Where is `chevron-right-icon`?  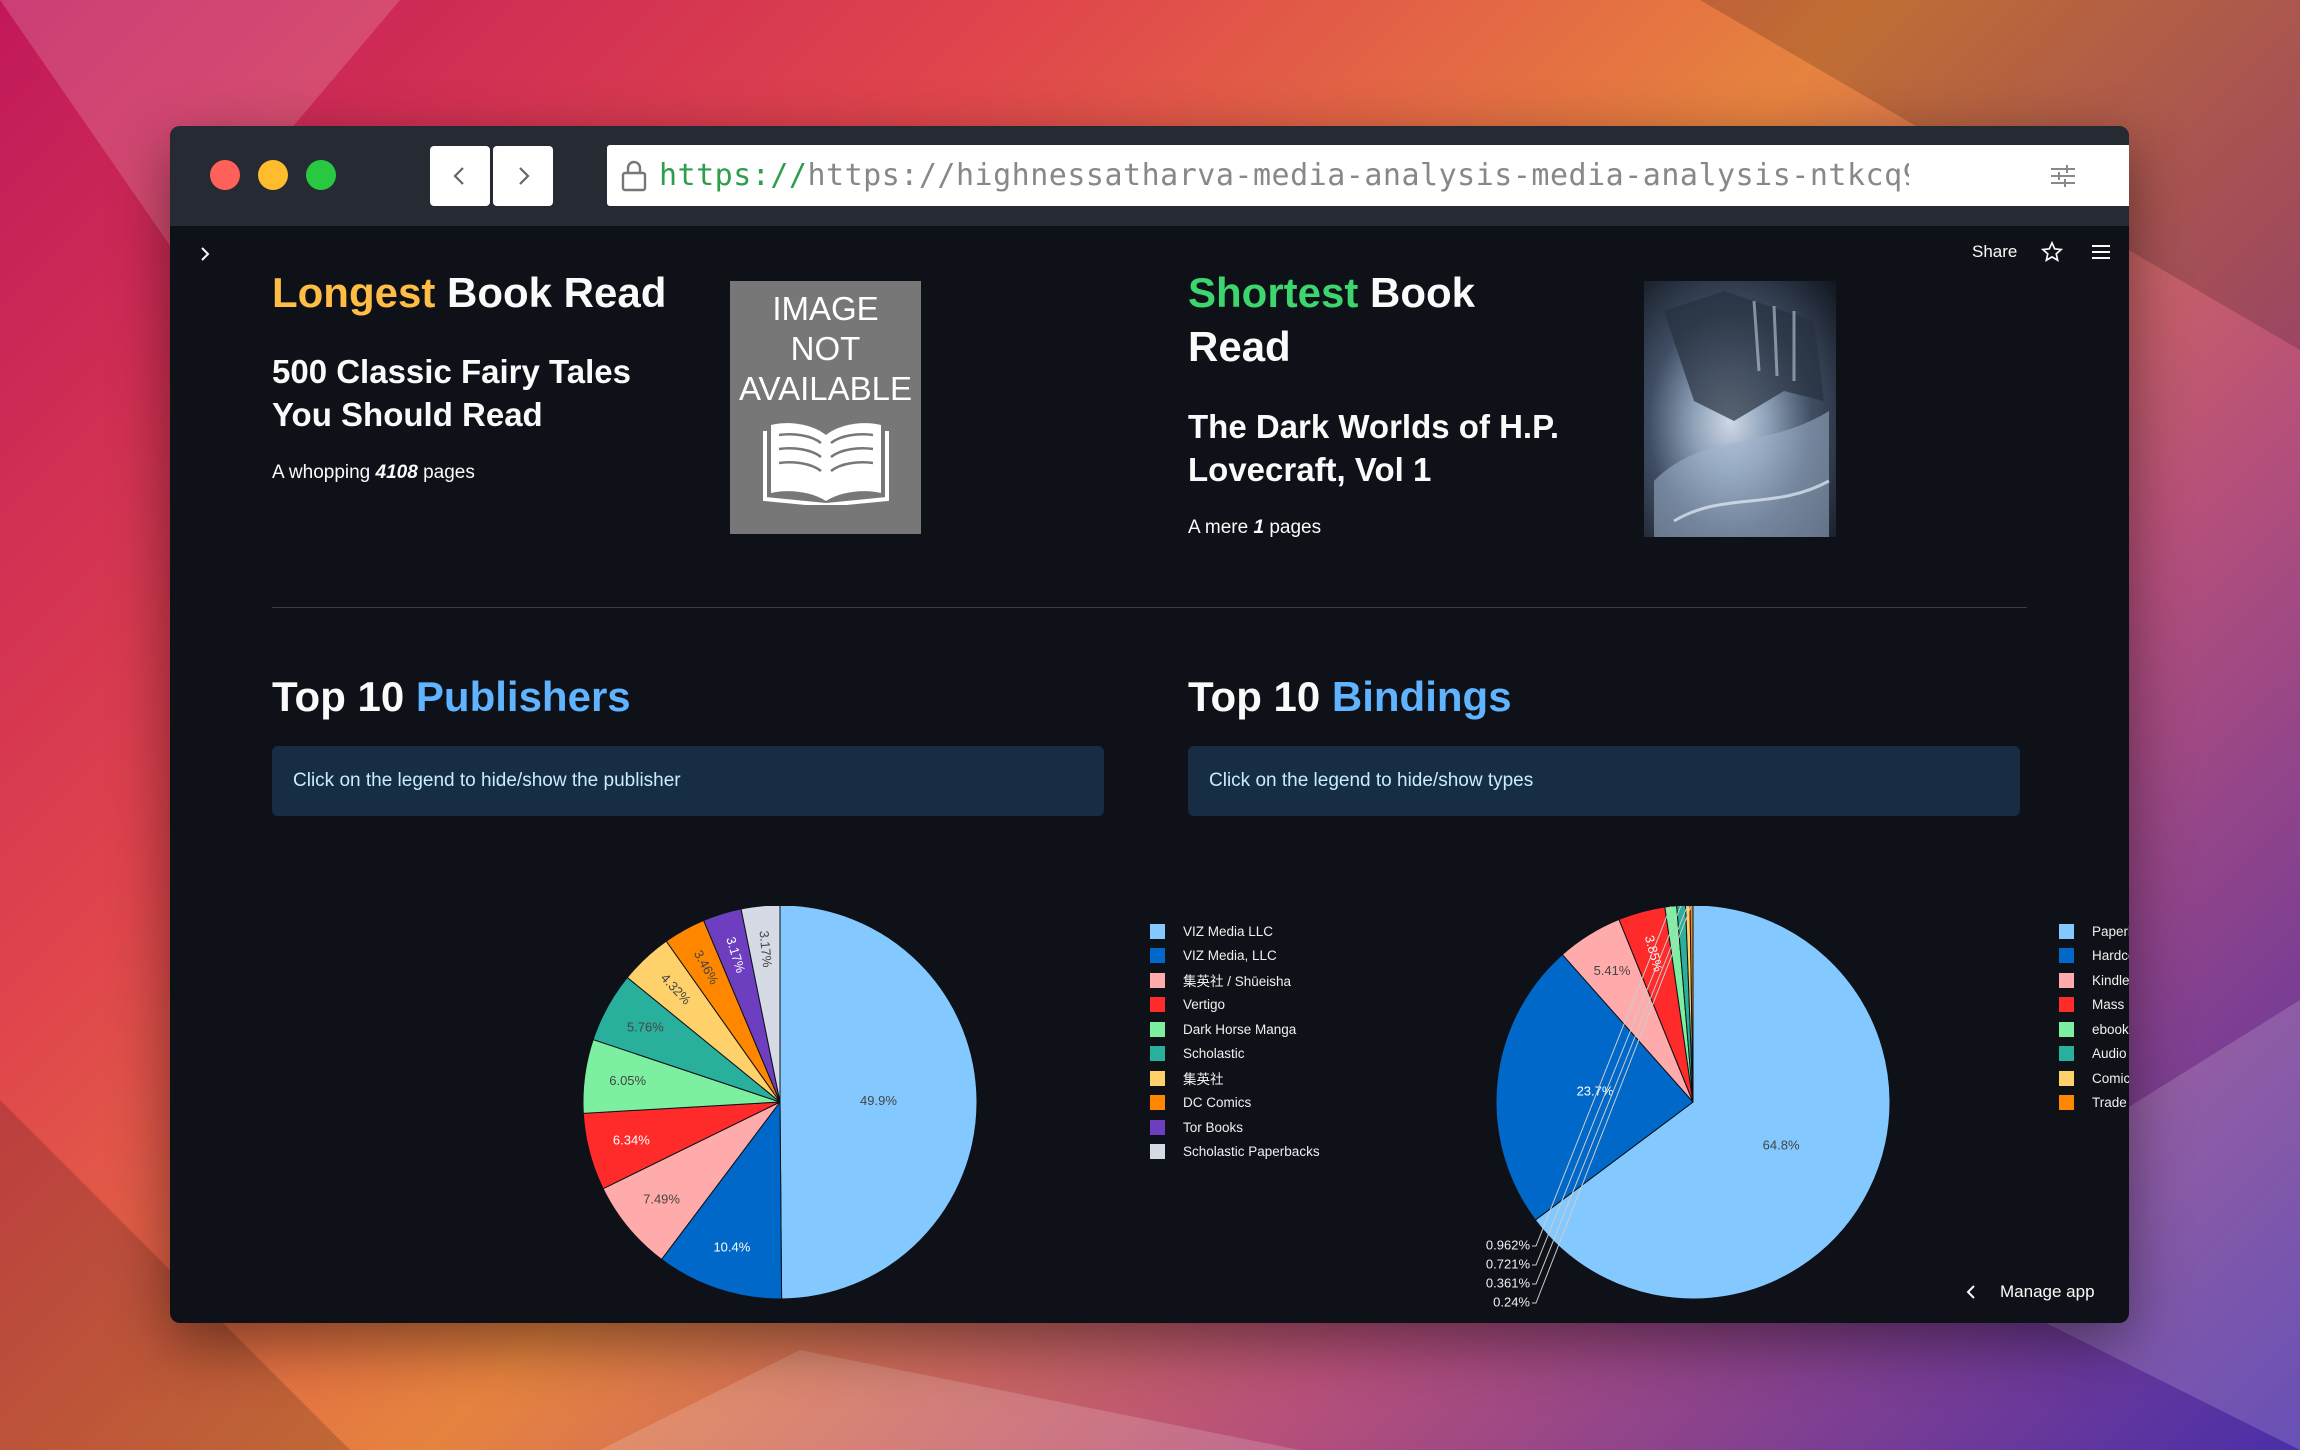
chevron-right-icon is located at coordinates (524, 176).